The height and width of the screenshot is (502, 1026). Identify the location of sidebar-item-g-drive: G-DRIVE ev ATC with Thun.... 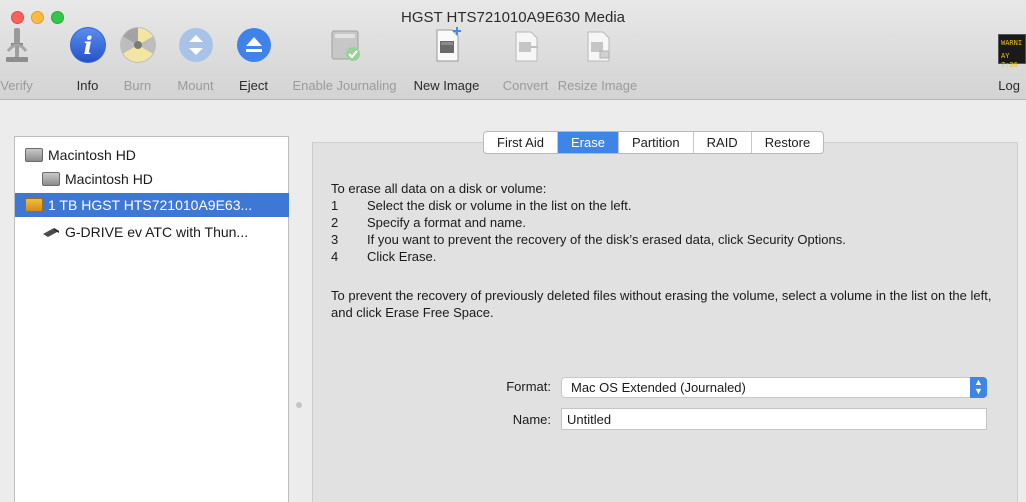
(152, 232).